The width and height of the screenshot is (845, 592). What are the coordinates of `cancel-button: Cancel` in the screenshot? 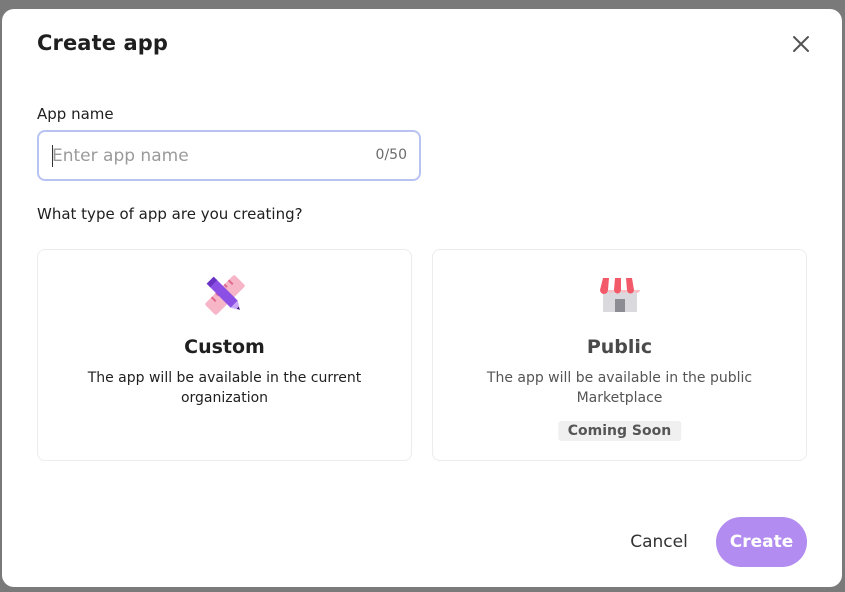 It's located at (659, 542).